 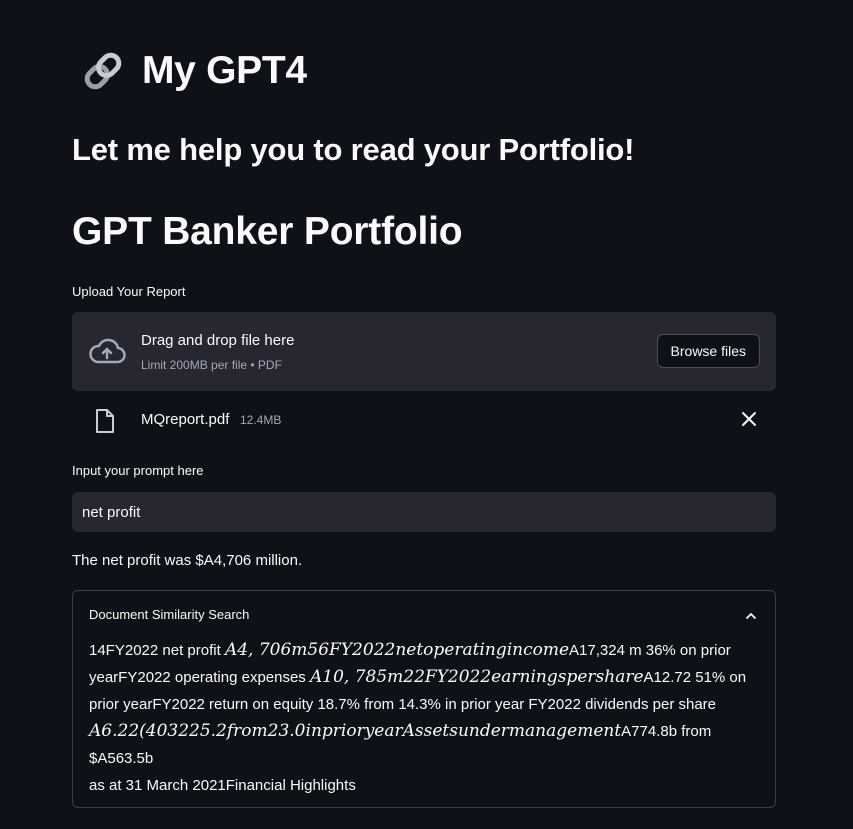 I want to click on browse-files-button: Browse files, so click(x=708, y=351).